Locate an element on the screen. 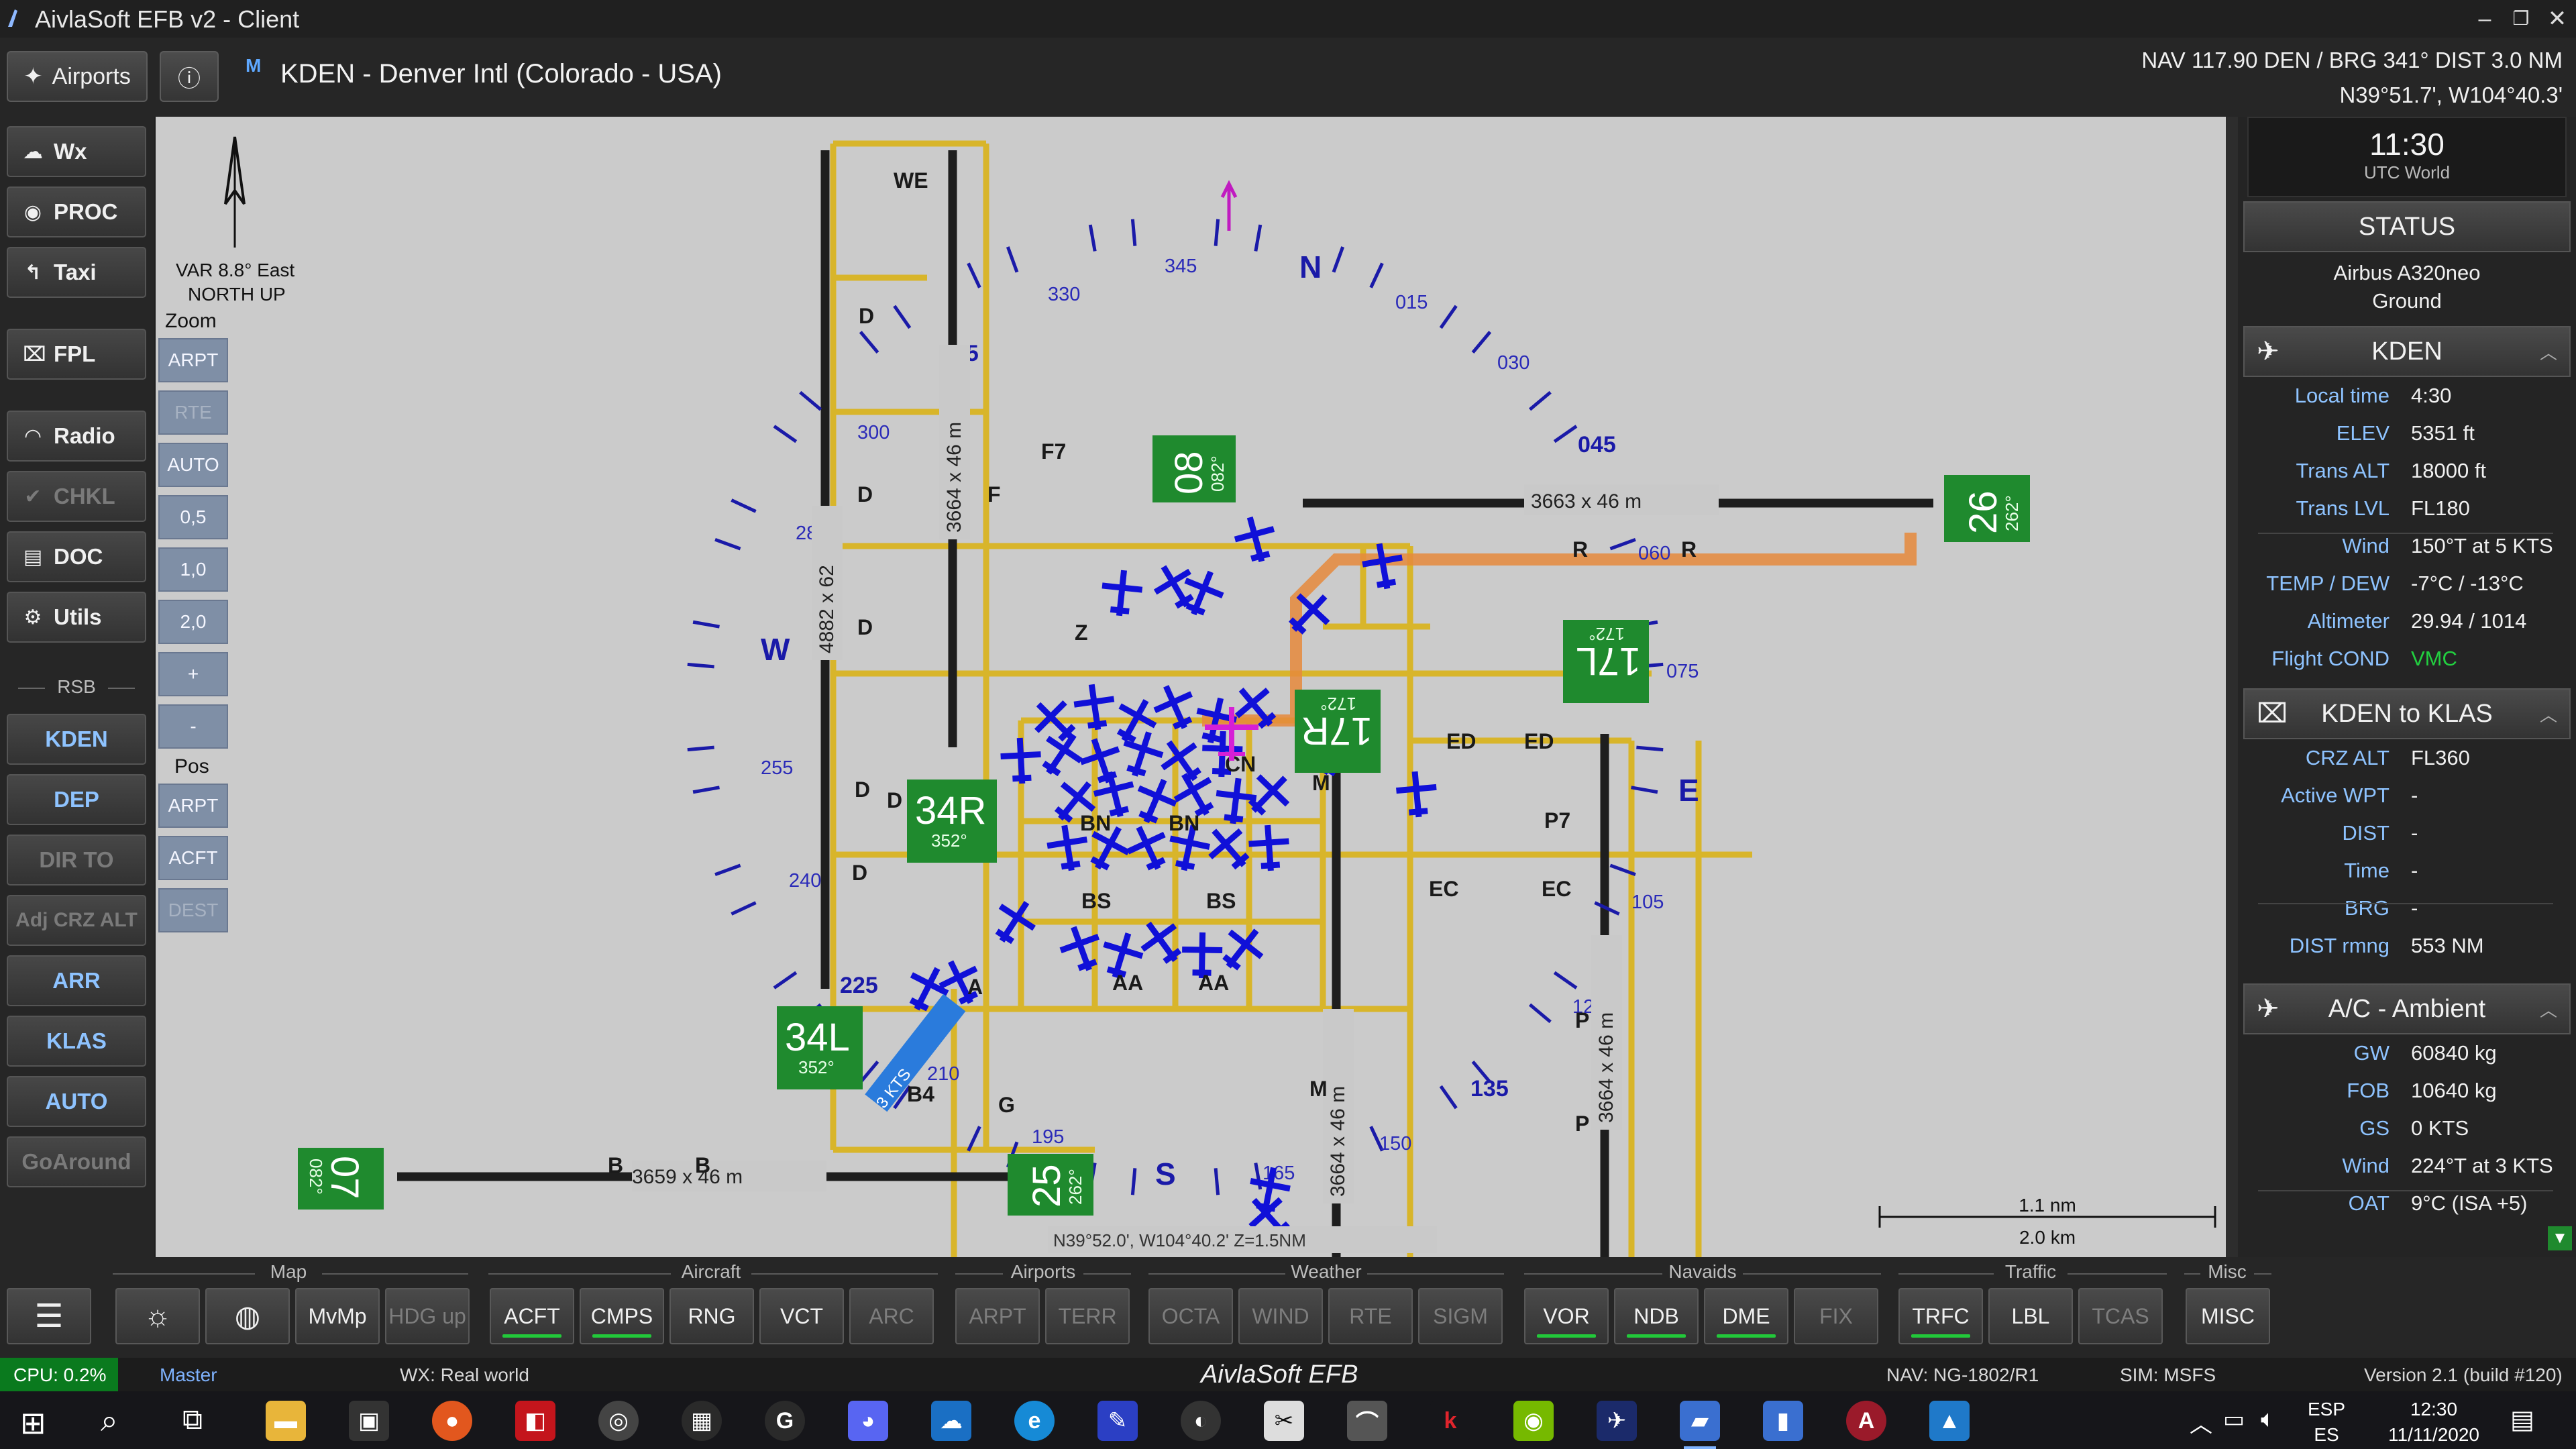 The image size is (2576, 1449). proc-button: ◉ PROC is located at coordinates (76, 211).